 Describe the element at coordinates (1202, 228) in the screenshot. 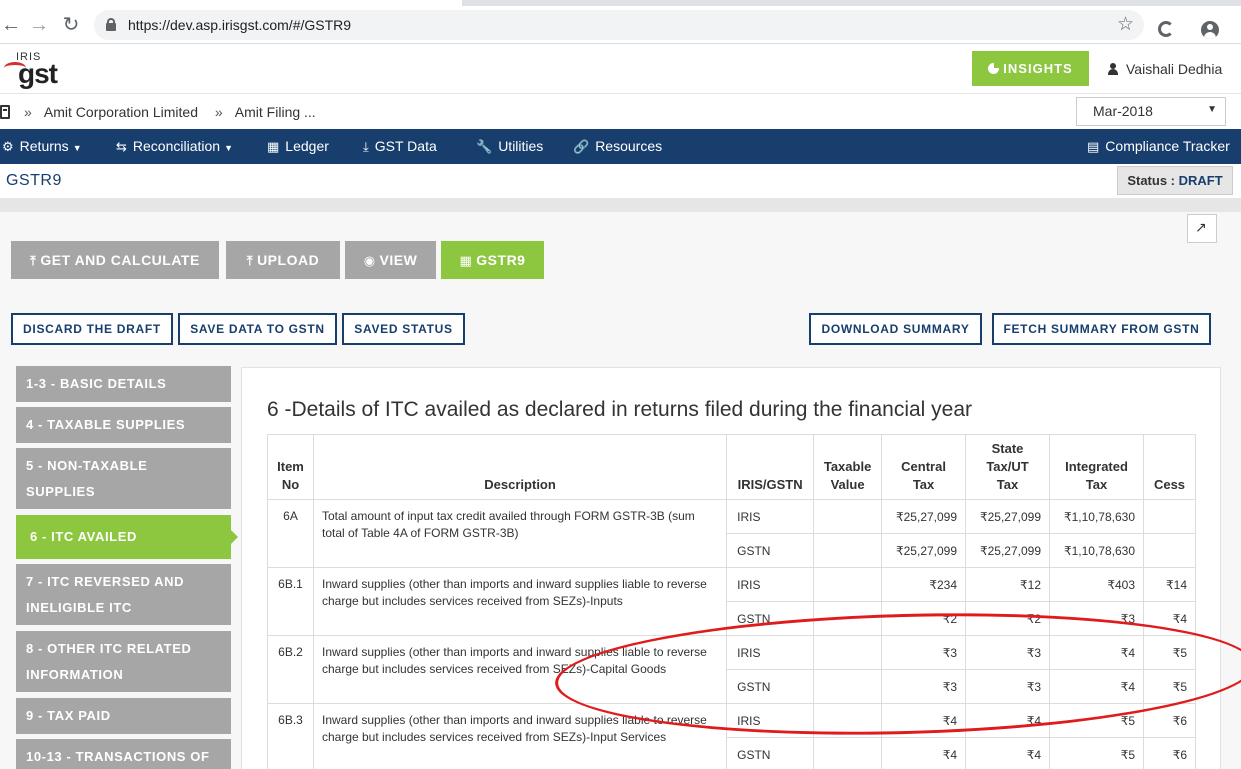

I see `expand-icon` at that location.